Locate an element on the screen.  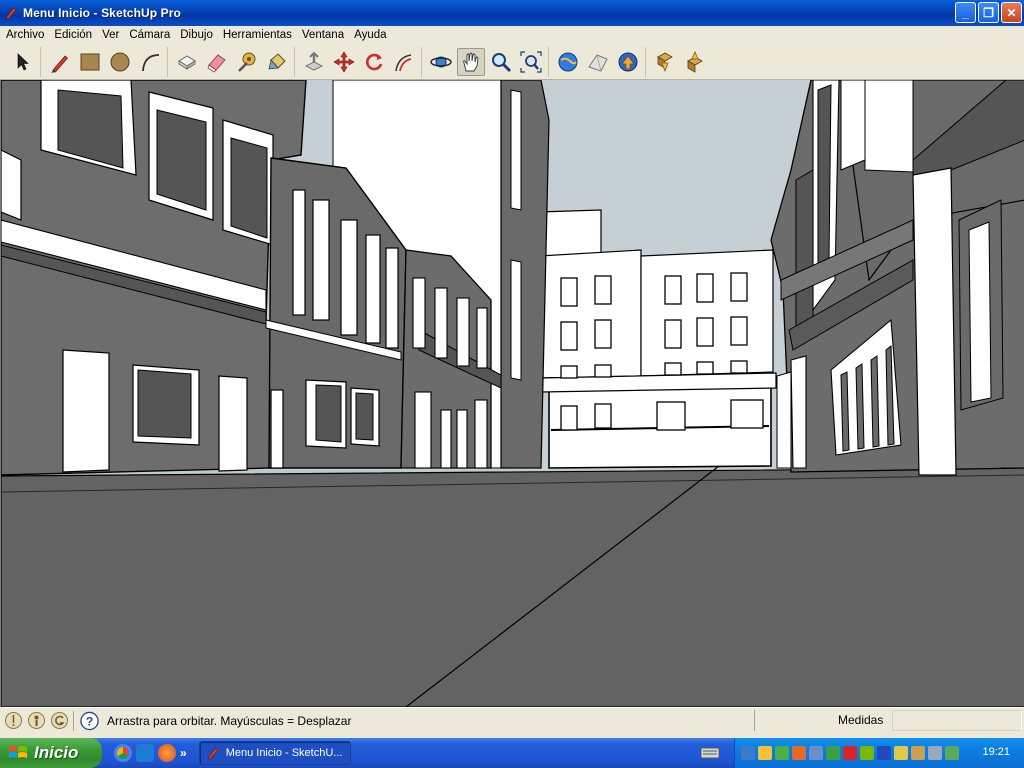
make-component-icon is located at coordinates (187, 62).